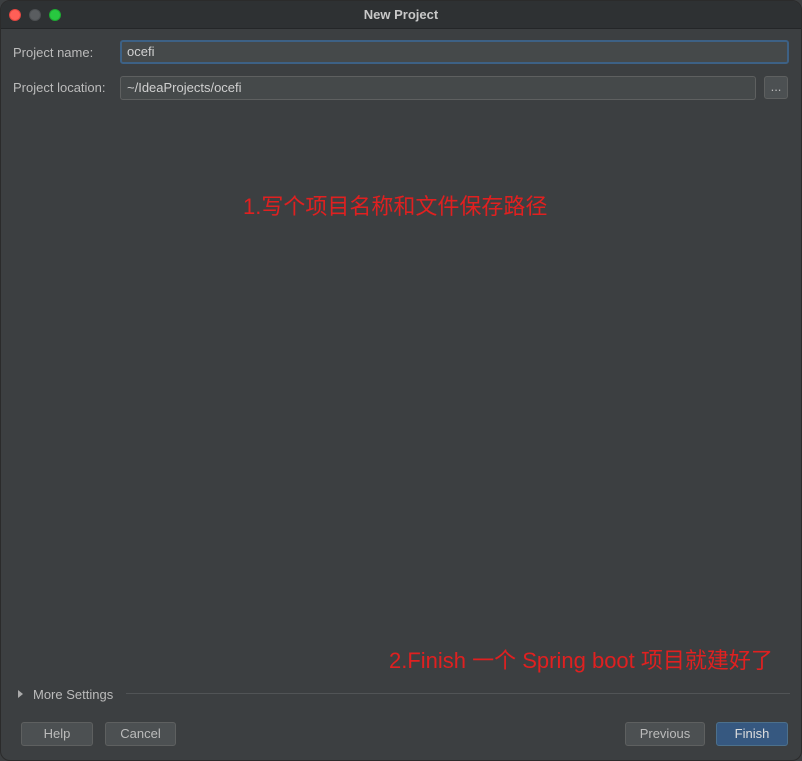 This screenshot has width=802, height=761. What do you see at coordinates (438, 88) in the screenshot?
I see `project-location-input: ~/IdeaProjects/ocefi` at bounding box center [438, 88].